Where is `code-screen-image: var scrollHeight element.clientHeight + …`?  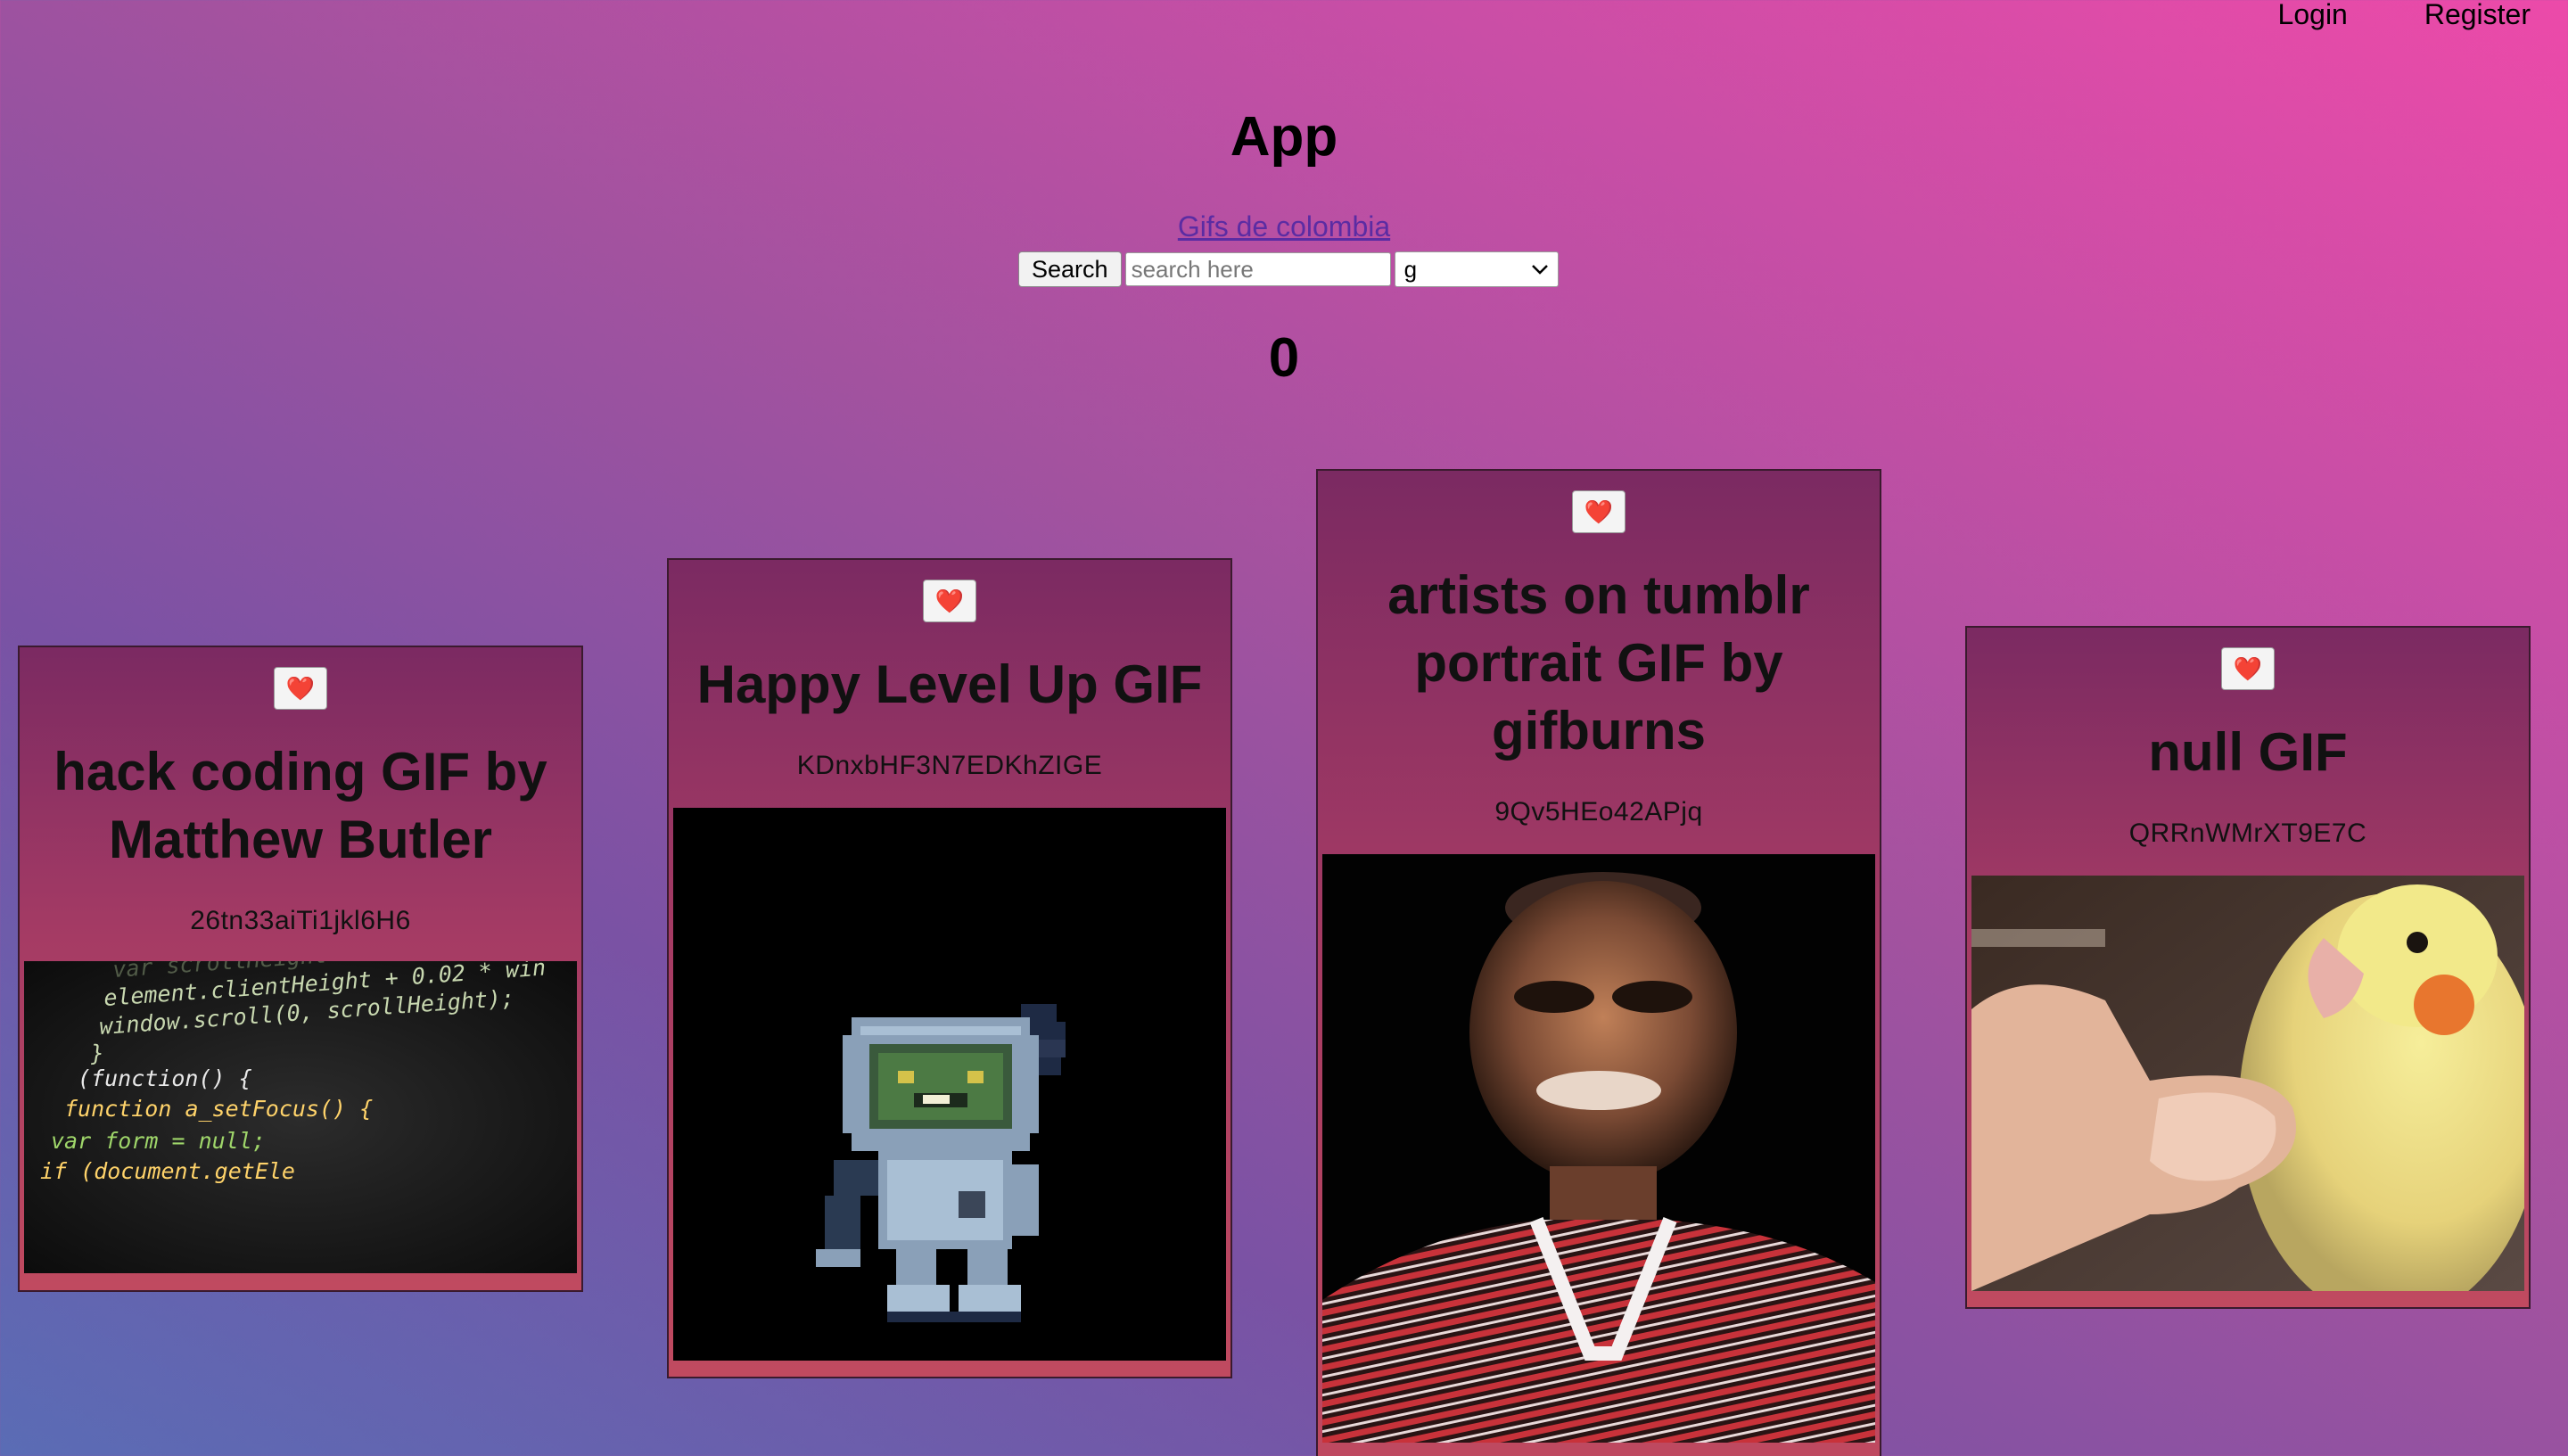 code-screen-image: var scrollHeight element.clientHeight + … is located at coordinates (300, 1117).